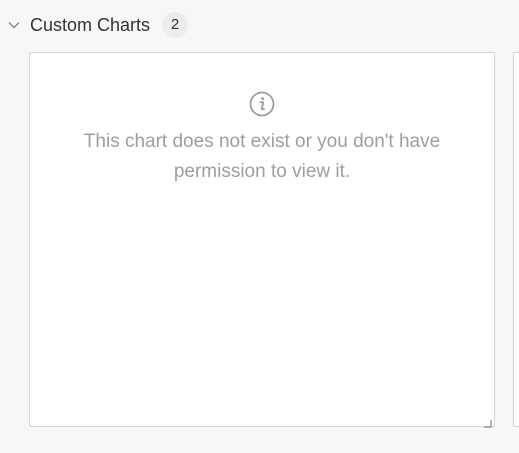 The height and width of the screenshot is (453, 519). What do you see at coordinates (14, 25) in the screenshot?
I see `chevron-down-icon` at bounding box center [14, 25].